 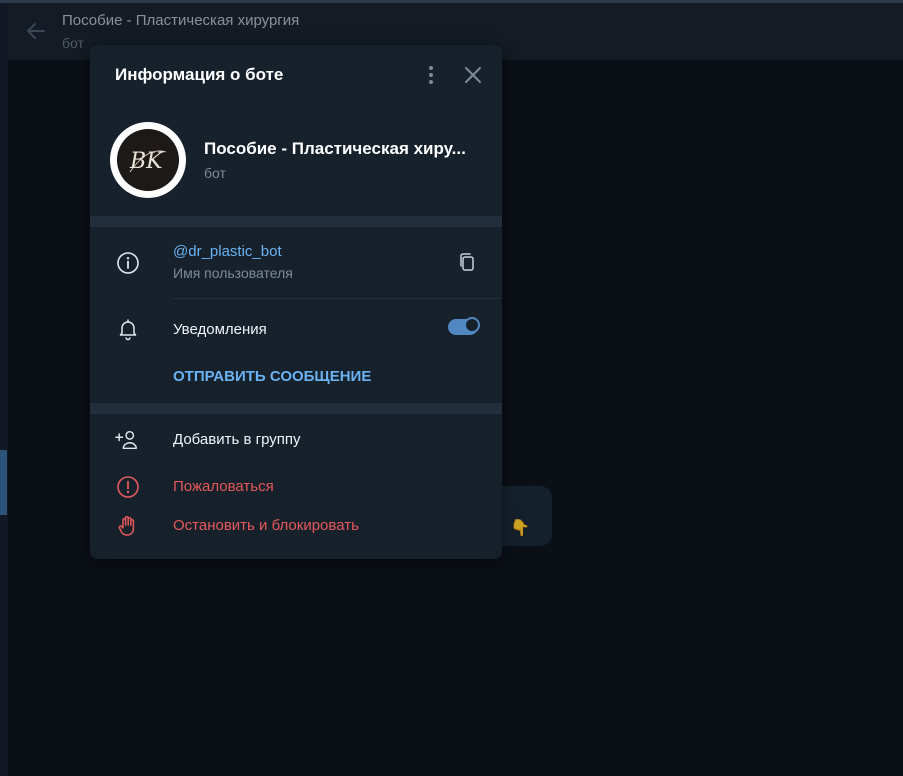 I want to click on hand-stop-icon, so click(x=126, y=526).